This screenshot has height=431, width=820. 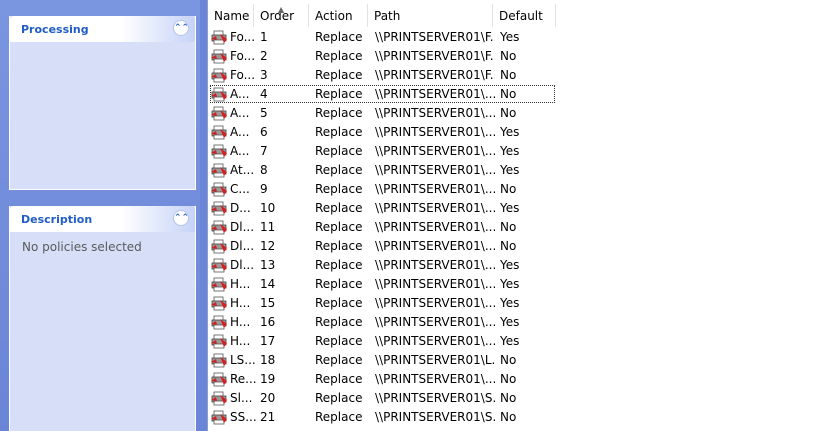 I want to click on table-row: H... 16 Replace \\PRINTSERVER01\... Yes, so click(x=514, y=322).